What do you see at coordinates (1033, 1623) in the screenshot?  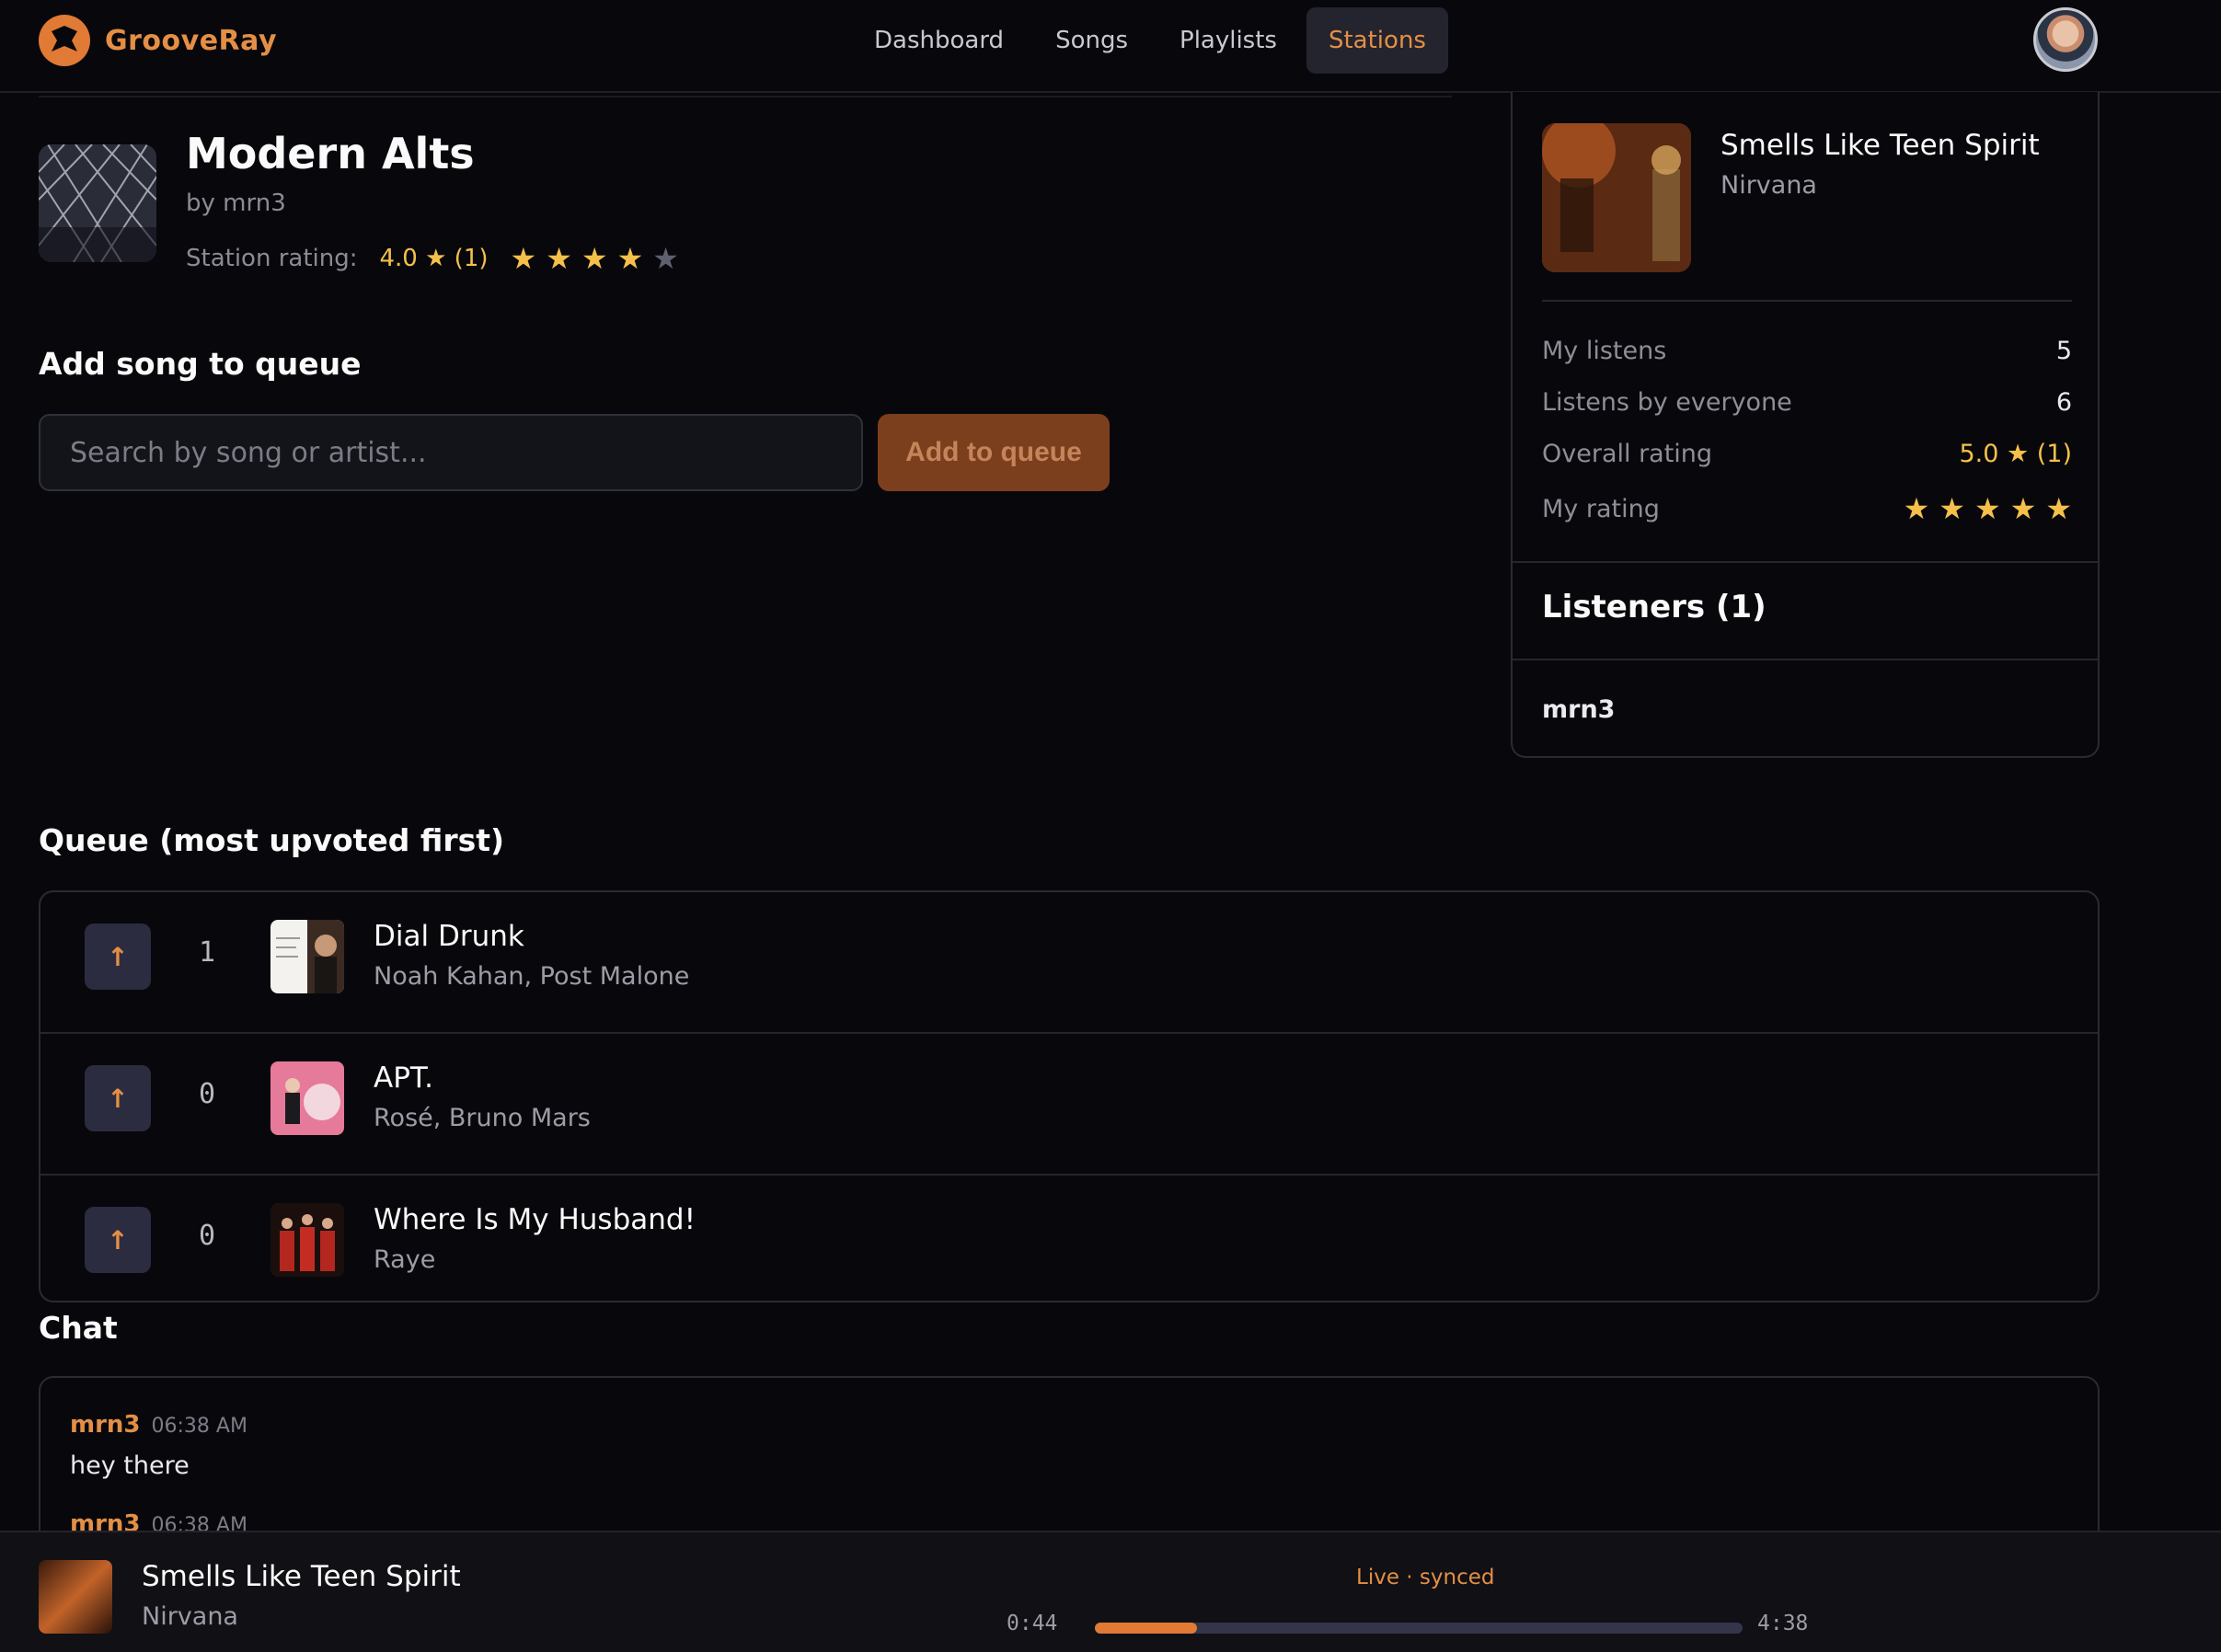 I see `current-time: 0:44` at bounding box center [1033, 1623].